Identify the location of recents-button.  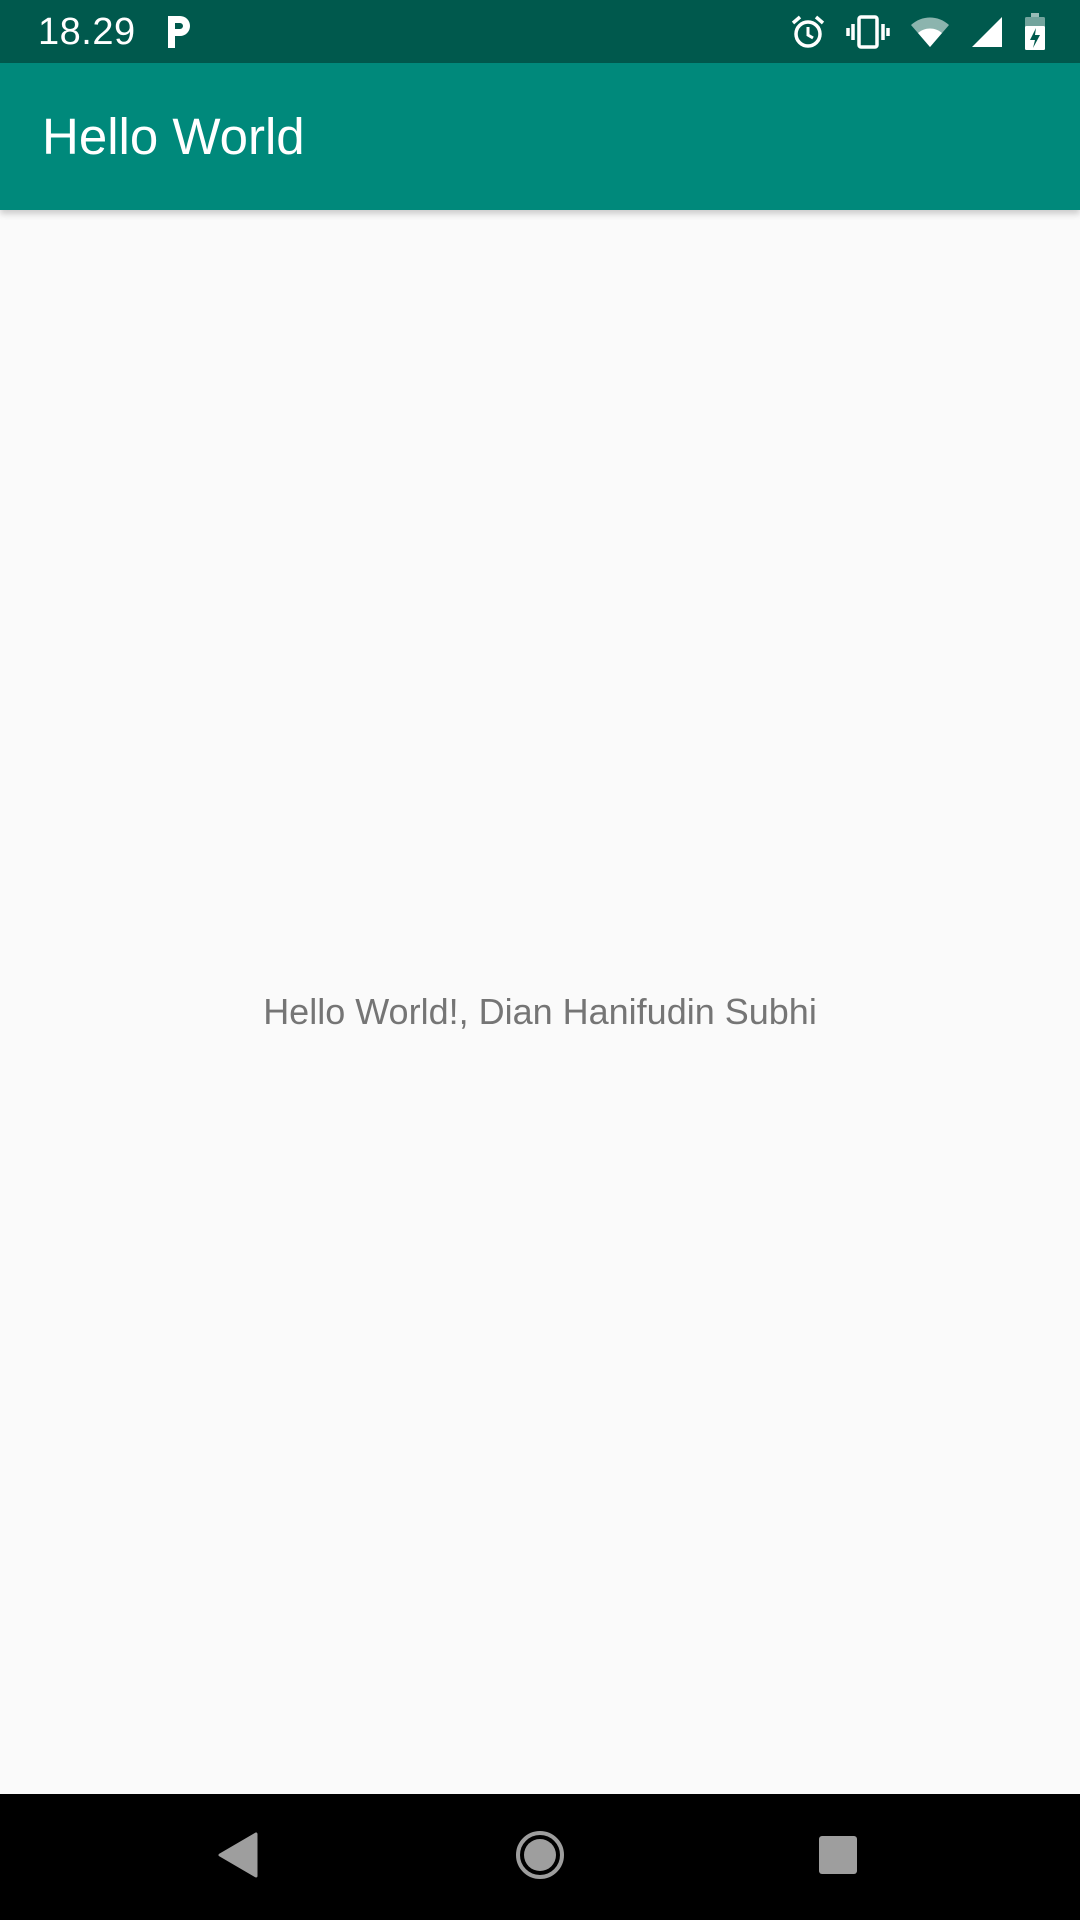
(838, 1857).